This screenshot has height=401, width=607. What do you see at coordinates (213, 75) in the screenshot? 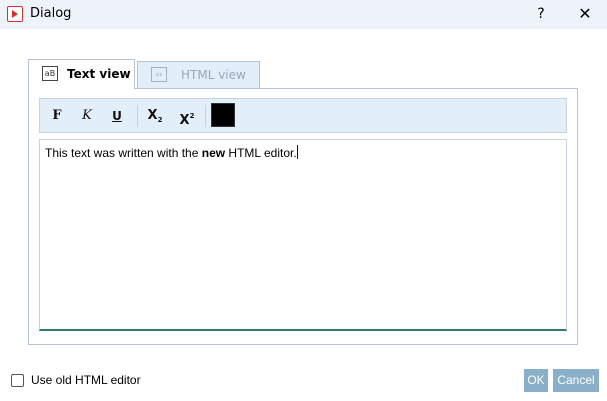
I see `tab-html-view-label: HTML view` at bounding box center [213, 75].